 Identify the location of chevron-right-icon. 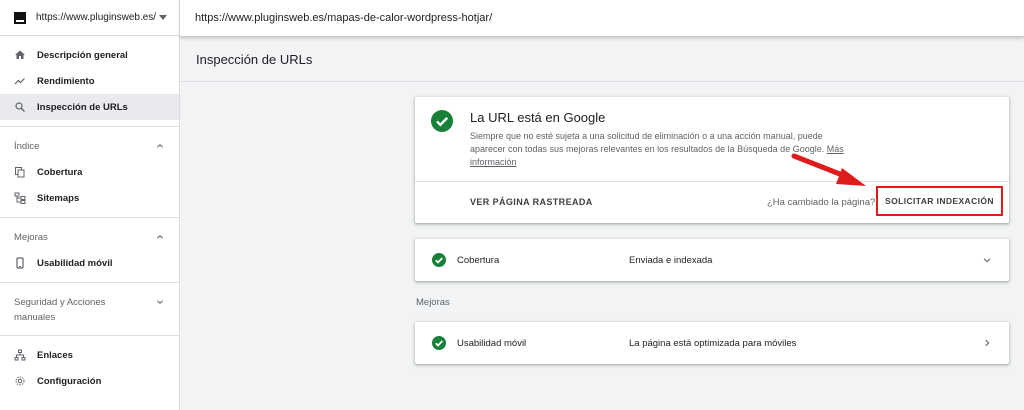
(987, 343).